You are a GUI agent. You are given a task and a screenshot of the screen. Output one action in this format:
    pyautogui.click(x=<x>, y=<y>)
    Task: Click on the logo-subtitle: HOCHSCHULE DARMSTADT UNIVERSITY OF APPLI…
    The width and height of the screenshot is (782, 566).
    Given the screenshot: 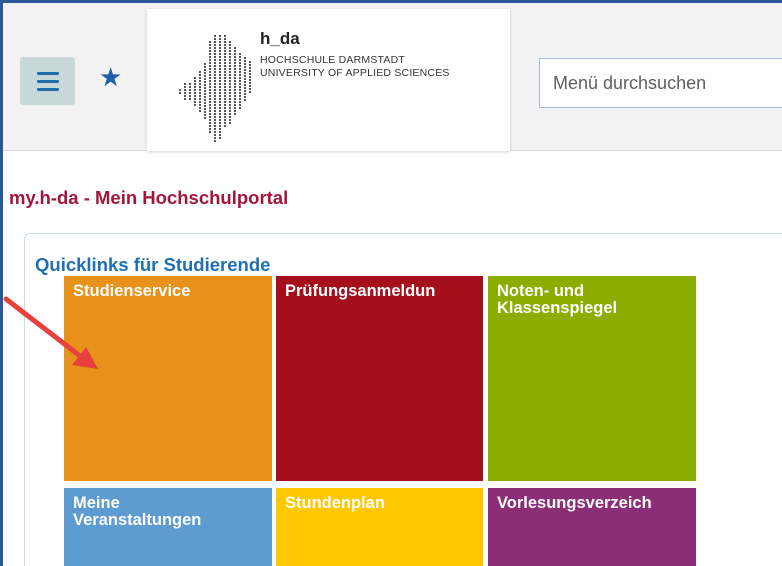 What is the action you would take?
    pyautogui.click(x=355, y=67)
    